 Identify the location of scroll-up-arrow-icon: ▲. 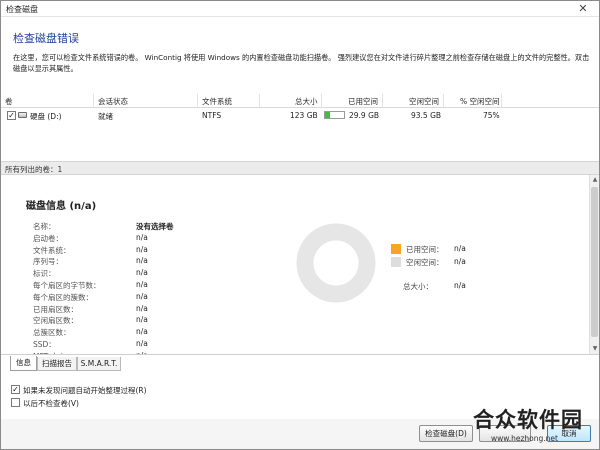
(595, 180).